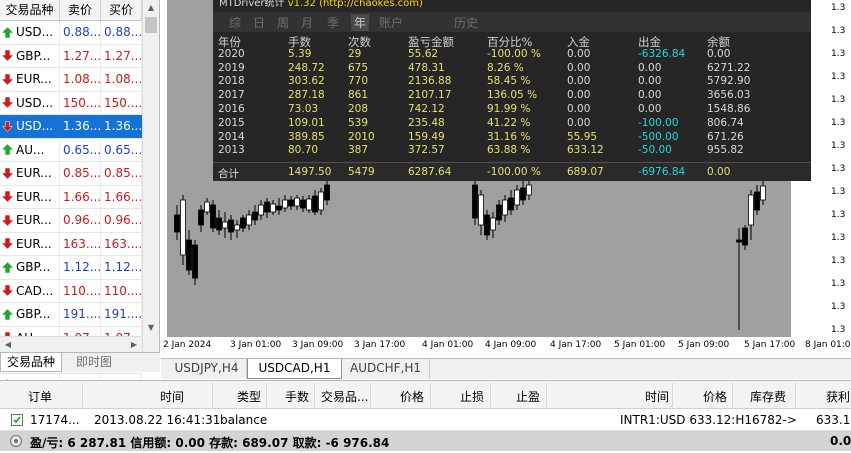 Image resolution: width=851 pixels, height=453 pixels. What do you see at coordinates (412, 396) in the screenshot?
I see `col-price: 价格` at bounding box center [412, 396].